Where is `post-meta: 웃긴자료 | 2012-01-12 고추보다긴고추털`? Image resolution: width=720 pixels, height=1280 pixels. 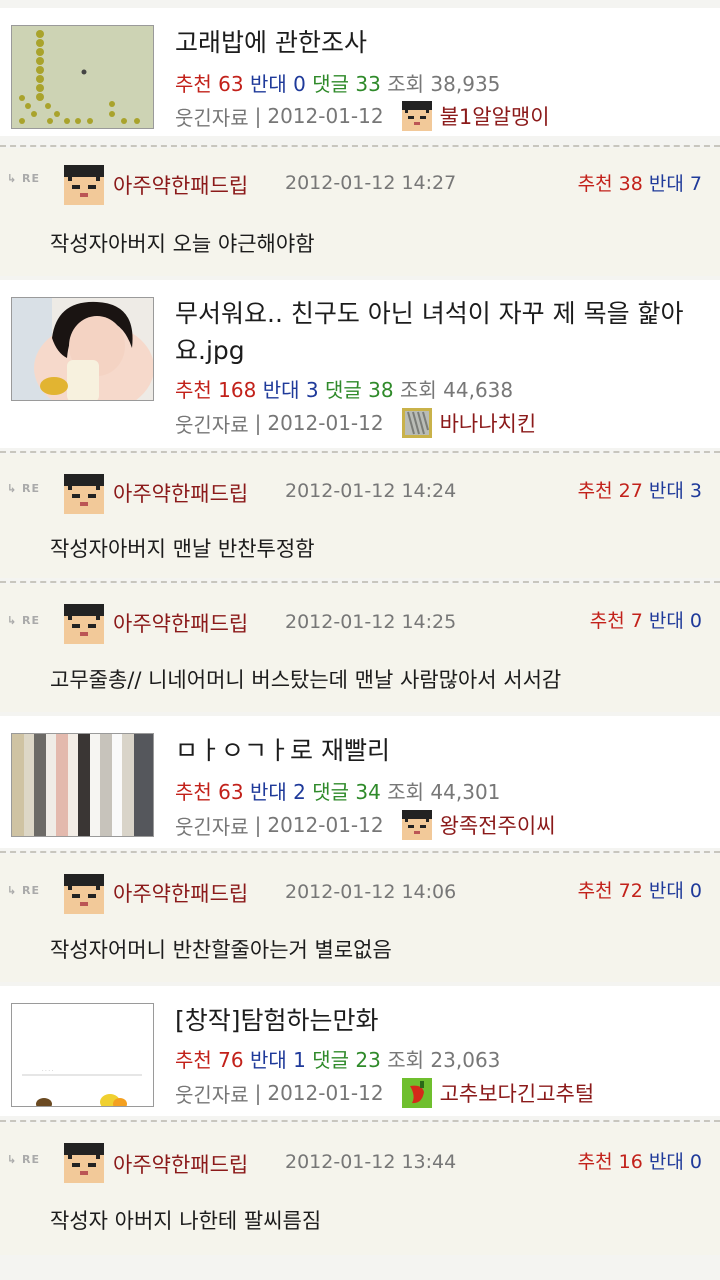 post-meta: 웃긴자료 | 2012-01-12 고추보다긴고추털 is located at coordinates (384, 1093).